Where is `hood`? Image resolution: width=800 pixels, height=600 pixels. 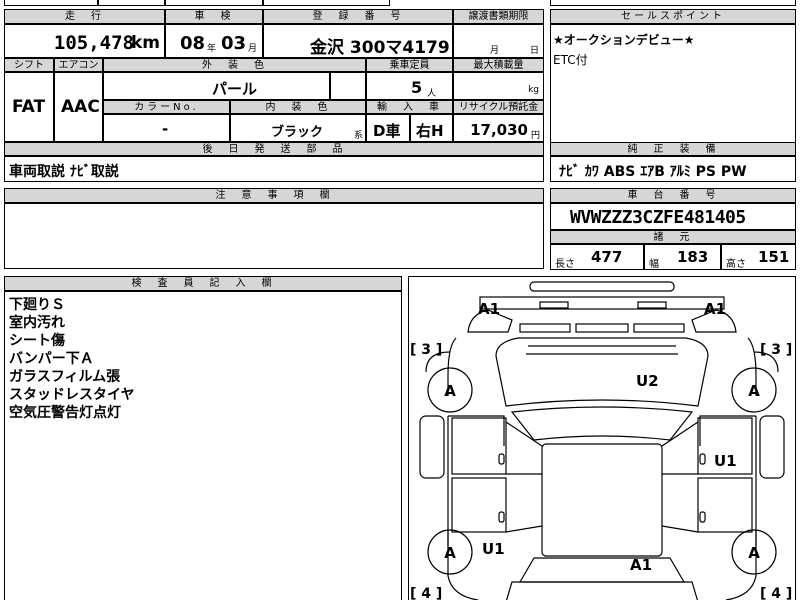 hood is located at coordinates (602, 372).